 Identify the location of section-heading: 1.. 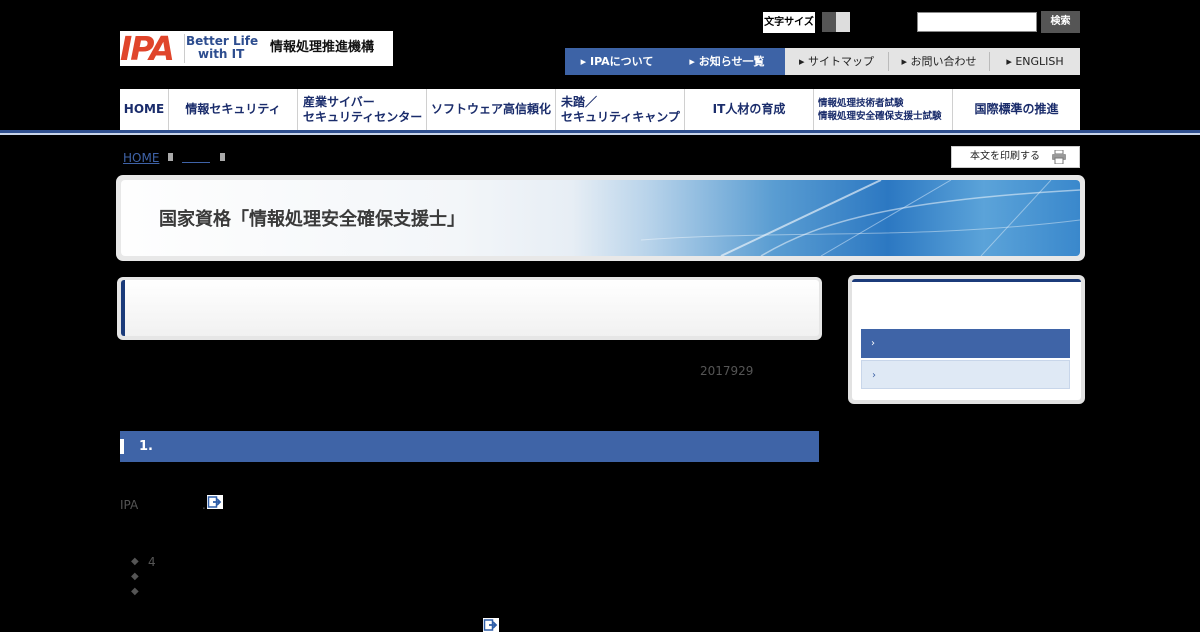
(469, 446).